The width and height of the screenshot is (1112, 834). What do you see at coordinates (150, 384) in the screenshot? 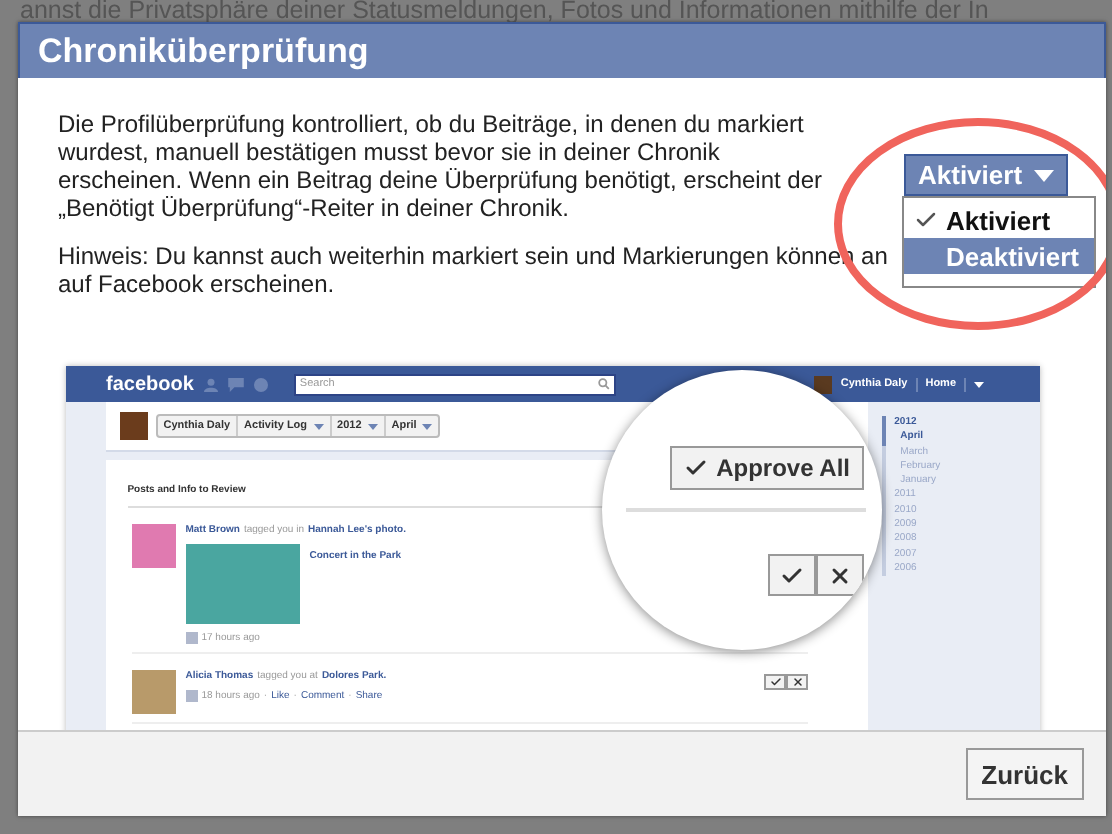
I see `brand-logo: facebook` at bounding box center [150, 384].